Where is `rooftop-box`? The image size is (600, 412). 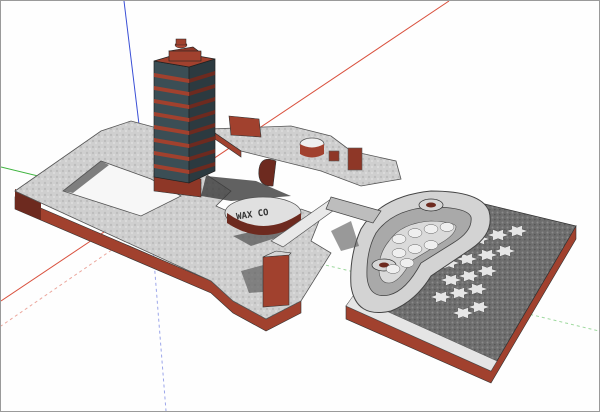 rooftop-box is located at coordinates (355, 159).